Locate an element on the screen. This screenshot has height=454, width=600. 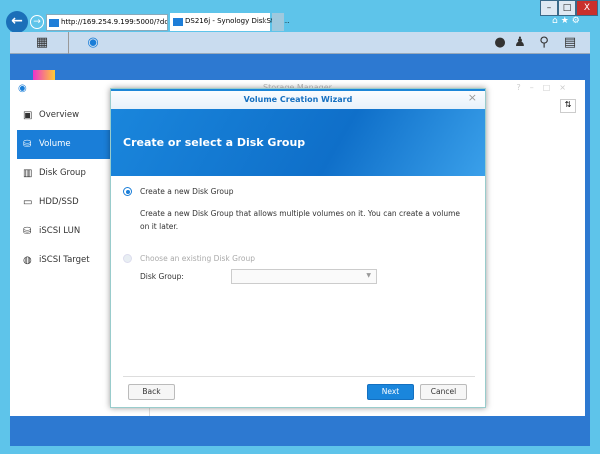
wizard-heading: Create or select a Disk Group is located at coordinates (214, 142).